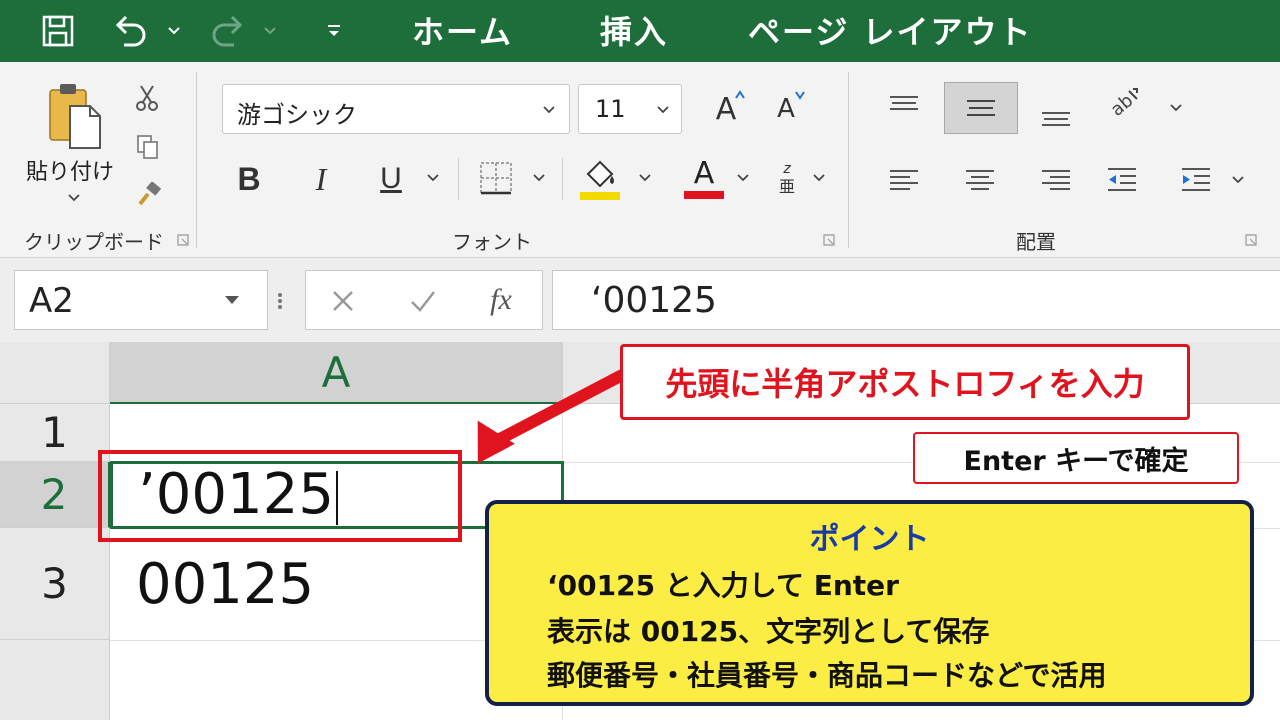  What do you see at coordinates (819, 178) in the screenshot?
I see `phonetic-chevron-down-icon` at bounding box center [819, 178].